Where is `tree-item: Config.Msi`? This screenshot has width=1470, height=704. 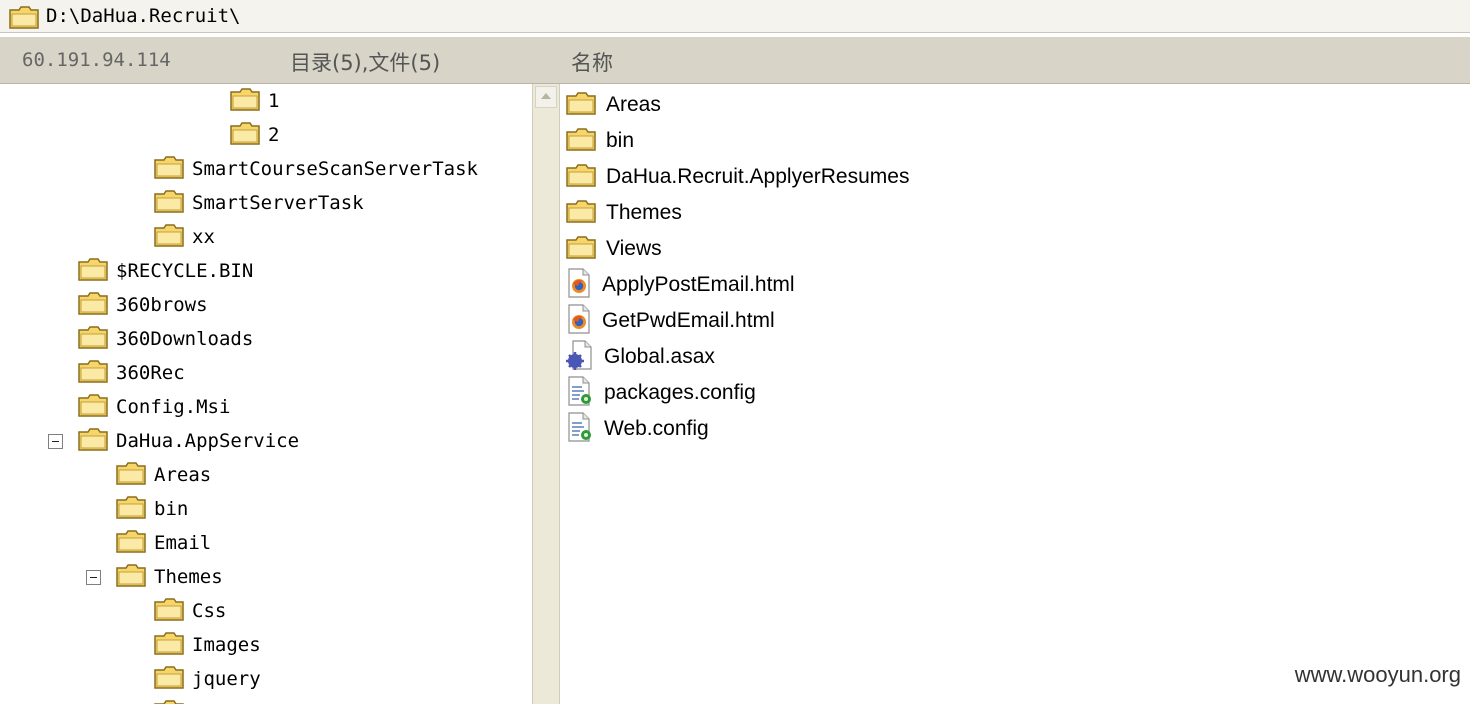 tree-item: Config.Msi is located at coordinates (154, 407).